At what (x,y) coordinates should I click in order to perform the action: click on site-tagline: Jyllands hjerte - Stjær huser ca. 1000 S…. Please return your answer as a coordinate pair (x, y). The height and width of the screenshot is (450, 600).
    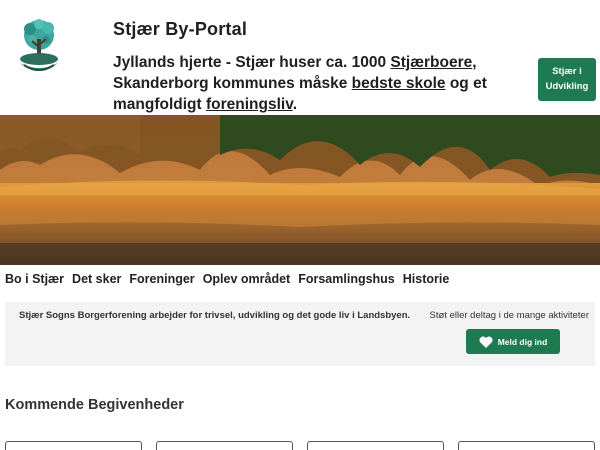
    Looking at the image, I should click on (320, 83).